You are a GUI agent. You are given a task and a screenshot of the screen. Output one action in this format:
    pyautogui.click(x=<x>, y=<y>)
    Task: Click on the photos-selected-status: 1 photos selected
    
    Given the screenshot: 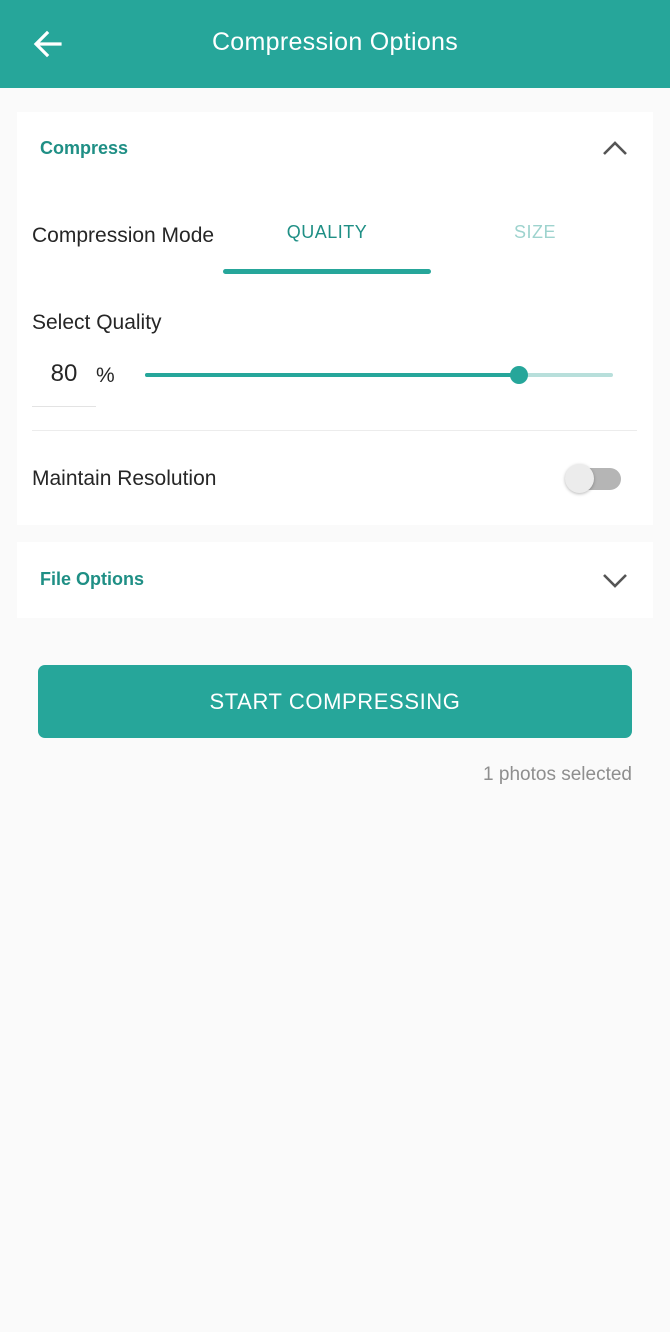 What is the action you would take?
    pyautogui.click(x=557, y=774)
    